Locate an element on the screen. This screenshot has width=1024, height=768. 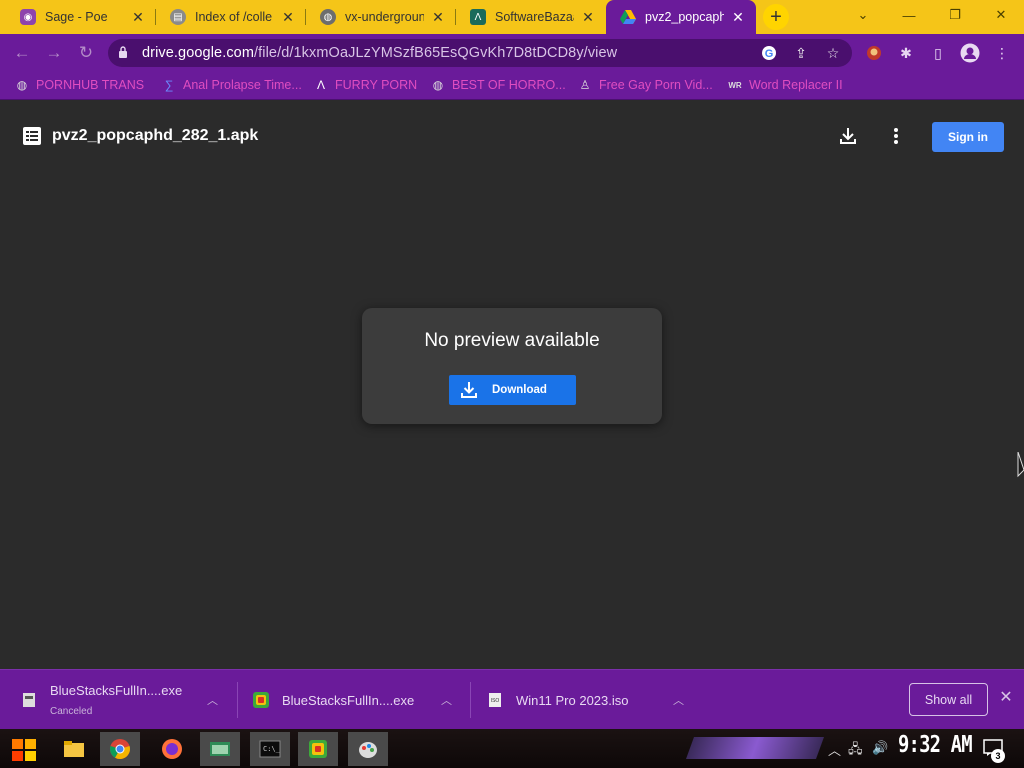
restore-button: ❐ is located at coordinates (955, 15).